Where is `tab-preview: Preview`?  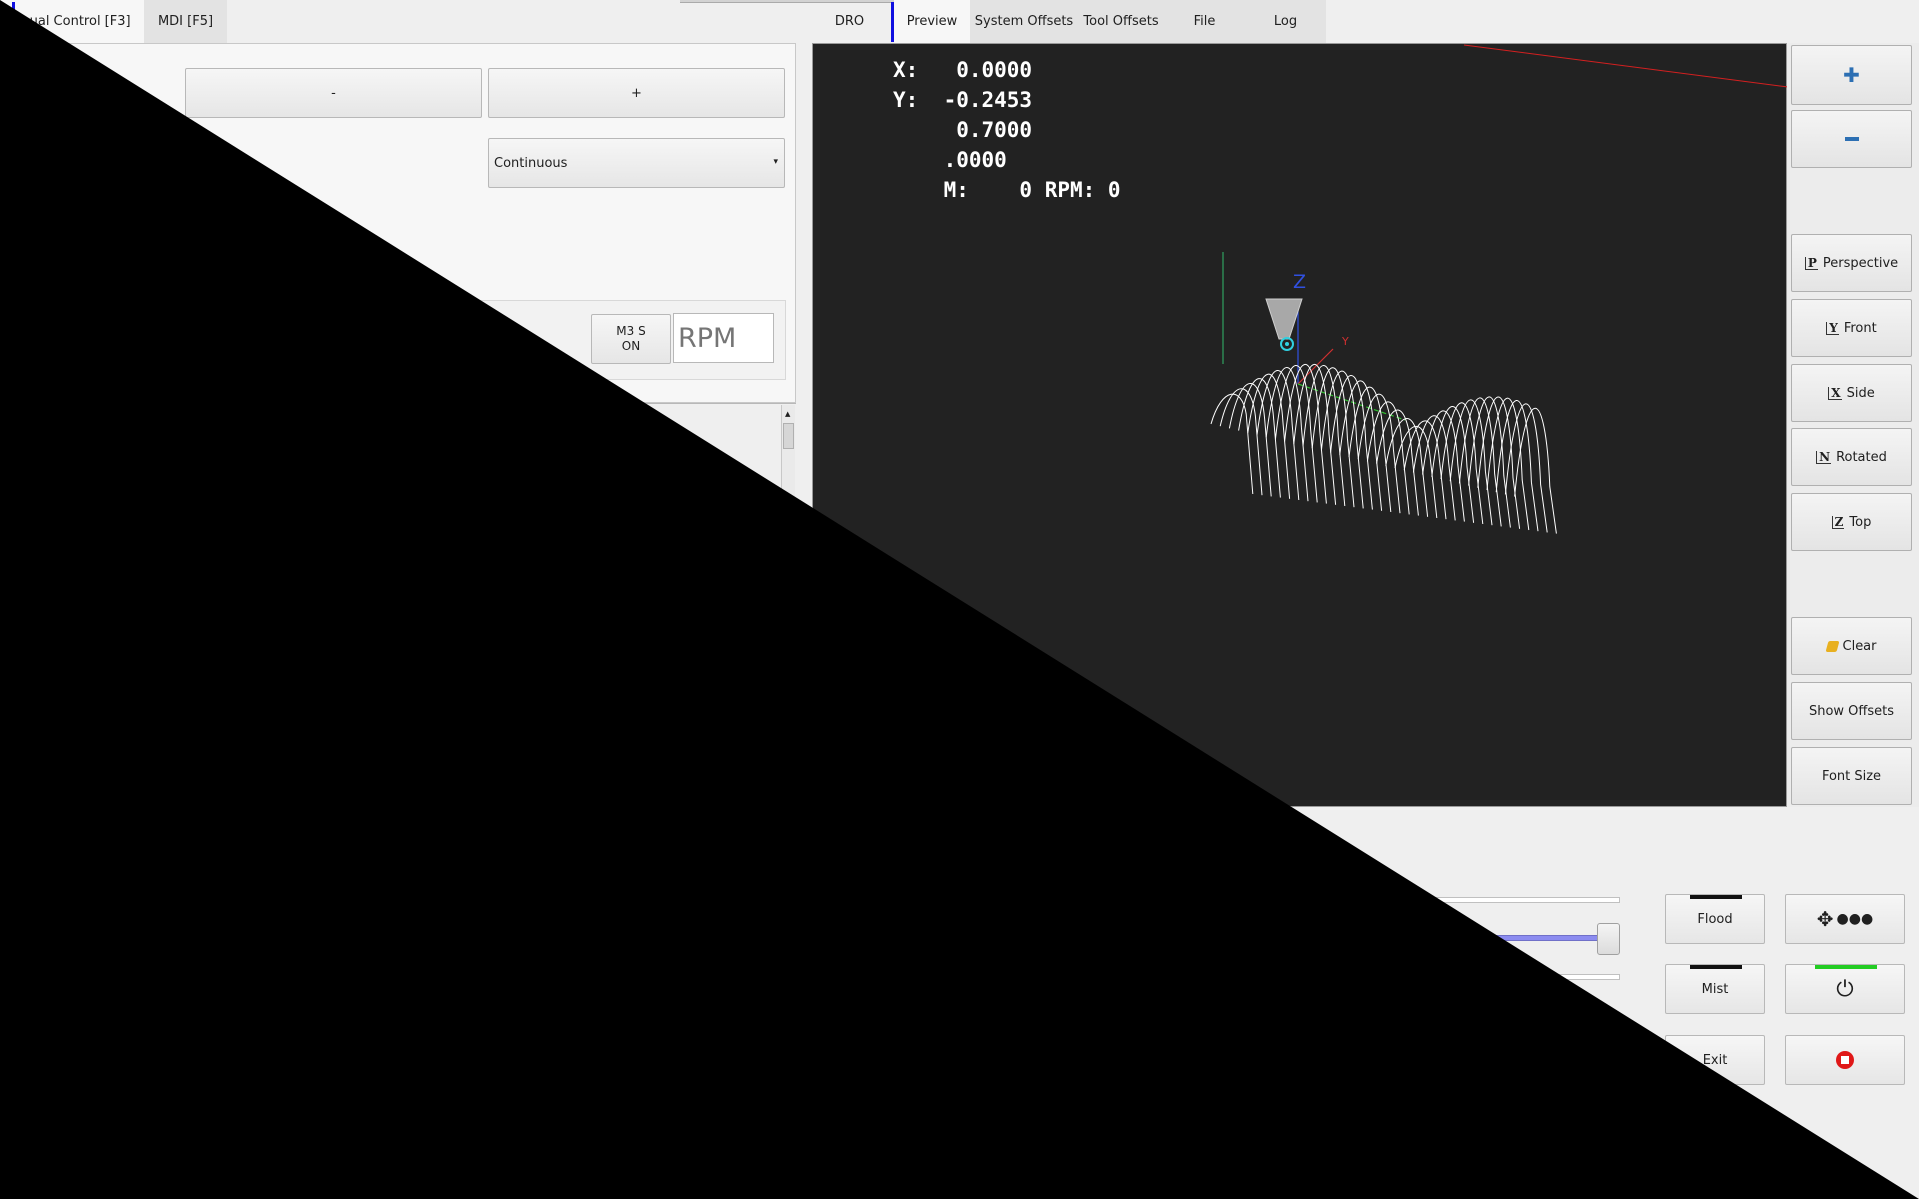
tab-preview: Preview is located at coordinates (932, 21).